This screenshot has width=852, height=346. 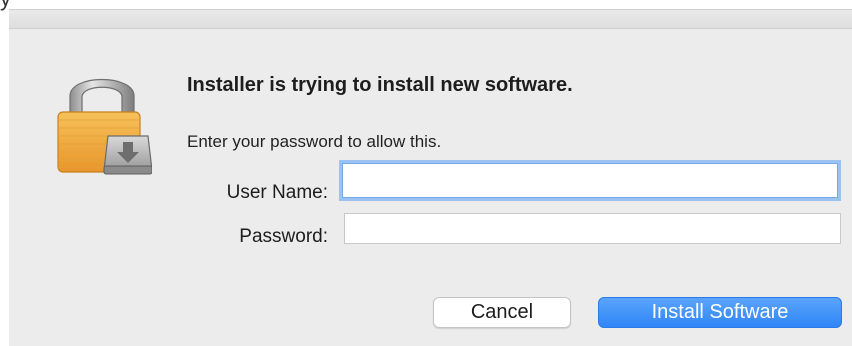 I want to click on user-name-label: User Name:, so click(x=277, y=192).